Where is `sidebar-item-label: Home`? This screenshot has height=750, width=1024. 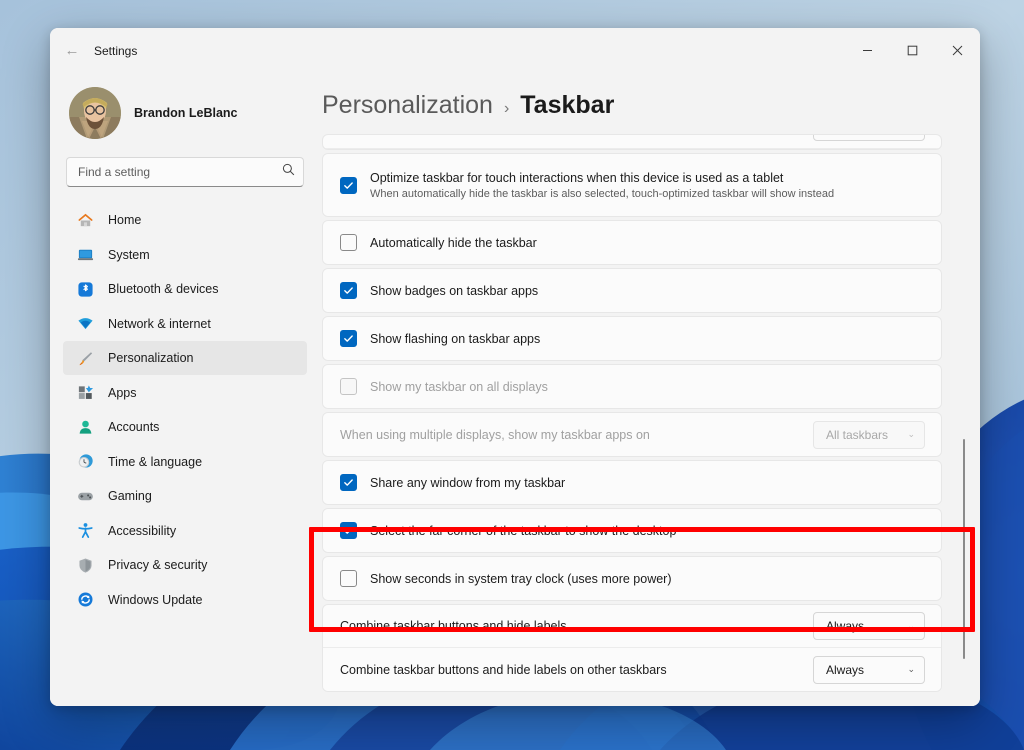 sidebar-item-label: Home is located at coordinates (125, 220).